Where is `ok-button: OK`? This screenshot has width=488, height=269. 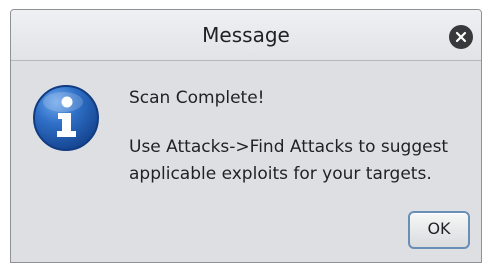 ok-button: OK is located at coordinates (439, 230).